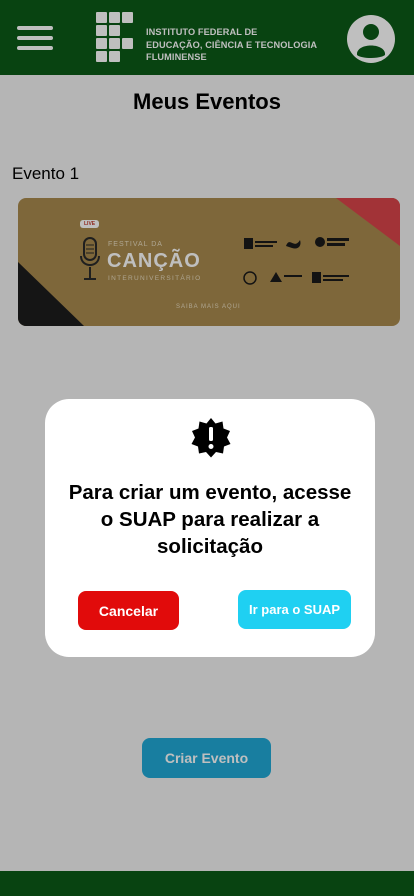 The width and height of the screenshot is (414, 896). What do you see at coordinates (128, 610) in the screenshot?
I see `cancel-button: Cancelar` at bounding box center [128, 610].